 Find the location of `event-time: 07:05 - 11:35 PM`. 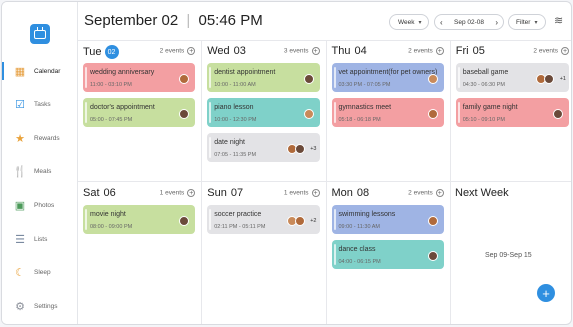

event-time: 07:05 - 11:35 PM is located at coordinates (235, 155).